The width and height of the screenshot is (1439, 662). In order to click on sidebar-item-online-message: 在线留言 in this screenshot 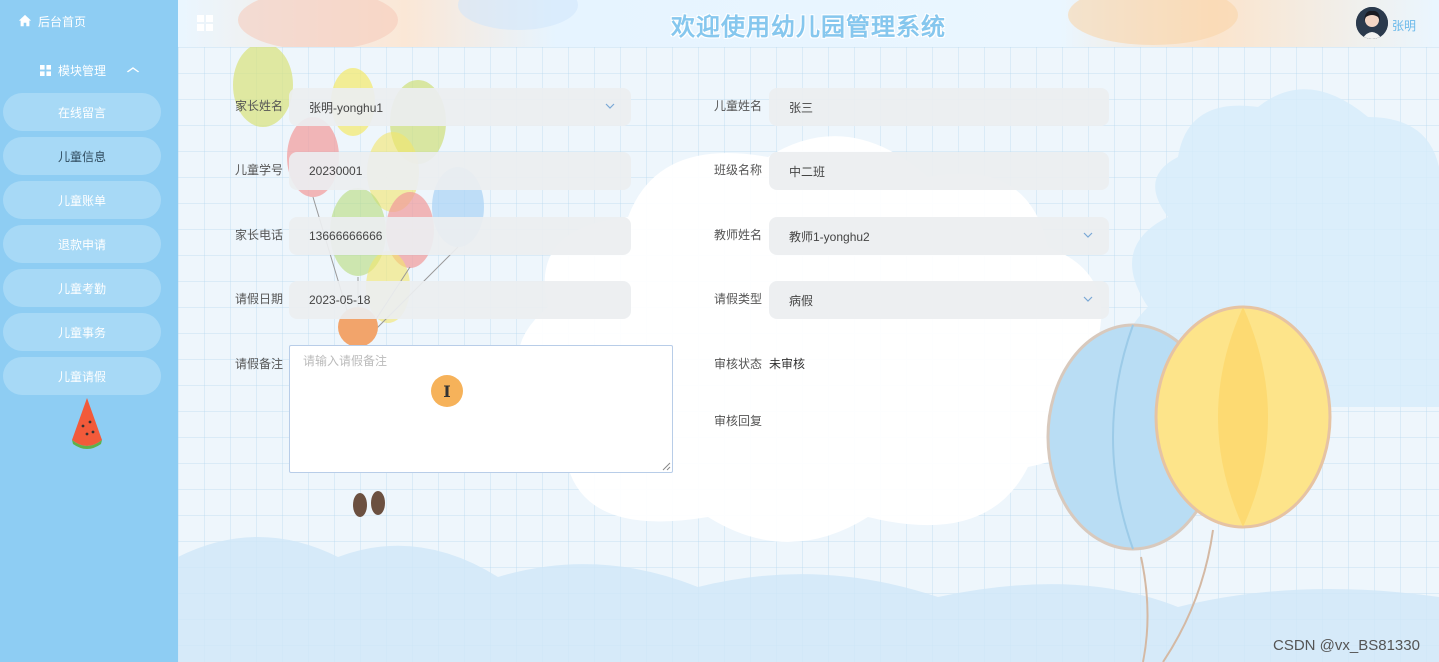, I will do `click(82, 112)`.